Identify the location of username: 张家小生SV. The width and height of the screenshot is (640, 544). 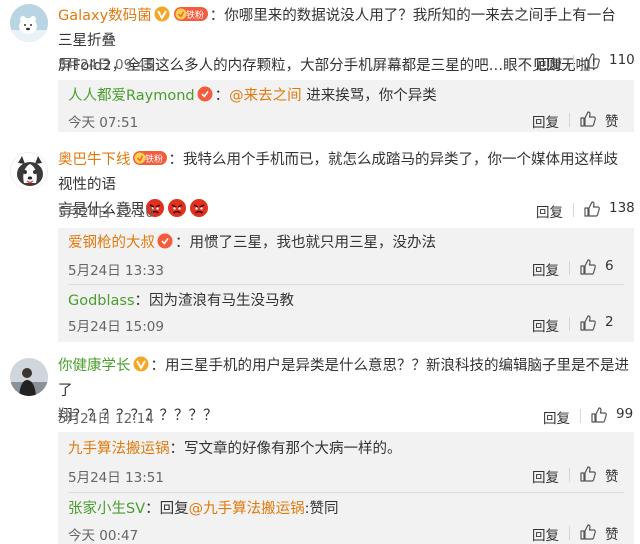
(106, 509).